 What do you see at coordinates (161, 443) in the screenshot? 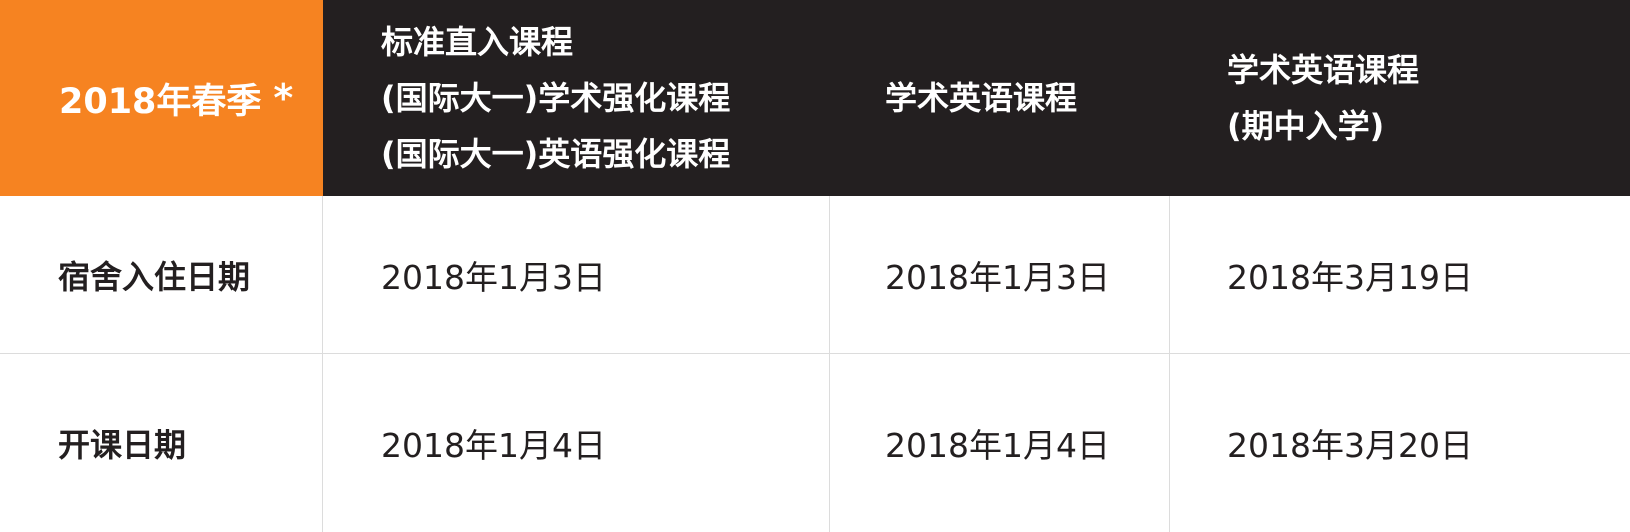
I see `row-label-class-start: 开课日期` at bounding box center [161, 443].